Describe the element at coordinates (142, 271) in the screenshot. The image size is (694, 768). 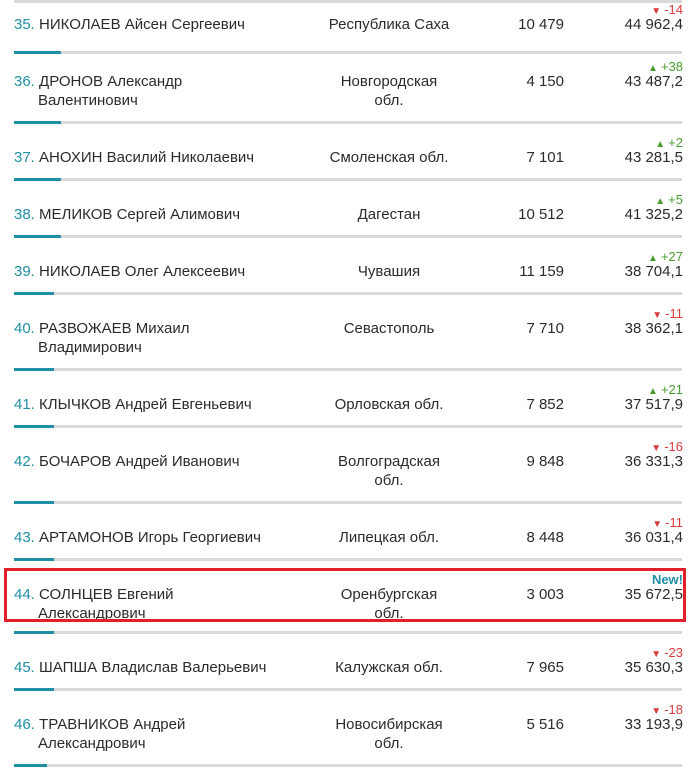
I see `person-name-text: НИКОЛАЕВ Олег Алексеевич` at that location.